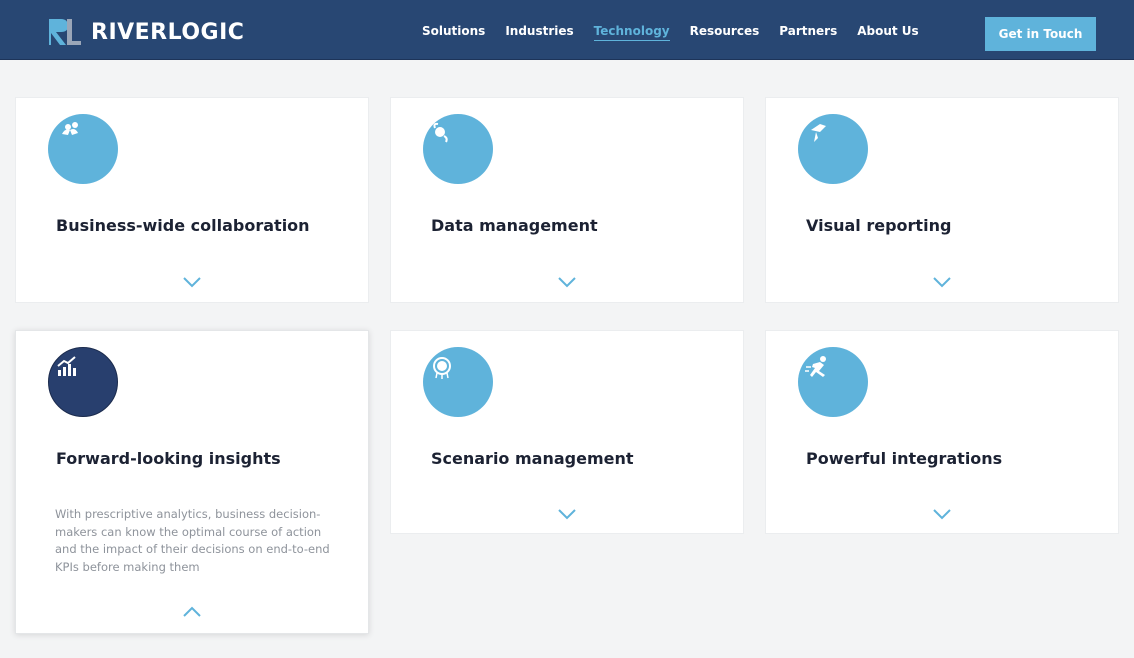 The width and height of the screenshot is (1134, 658). What do you see at coordinates (514, 225) in the screenshot?
I see `card-title: Data management` at bounding box center [514, 225].